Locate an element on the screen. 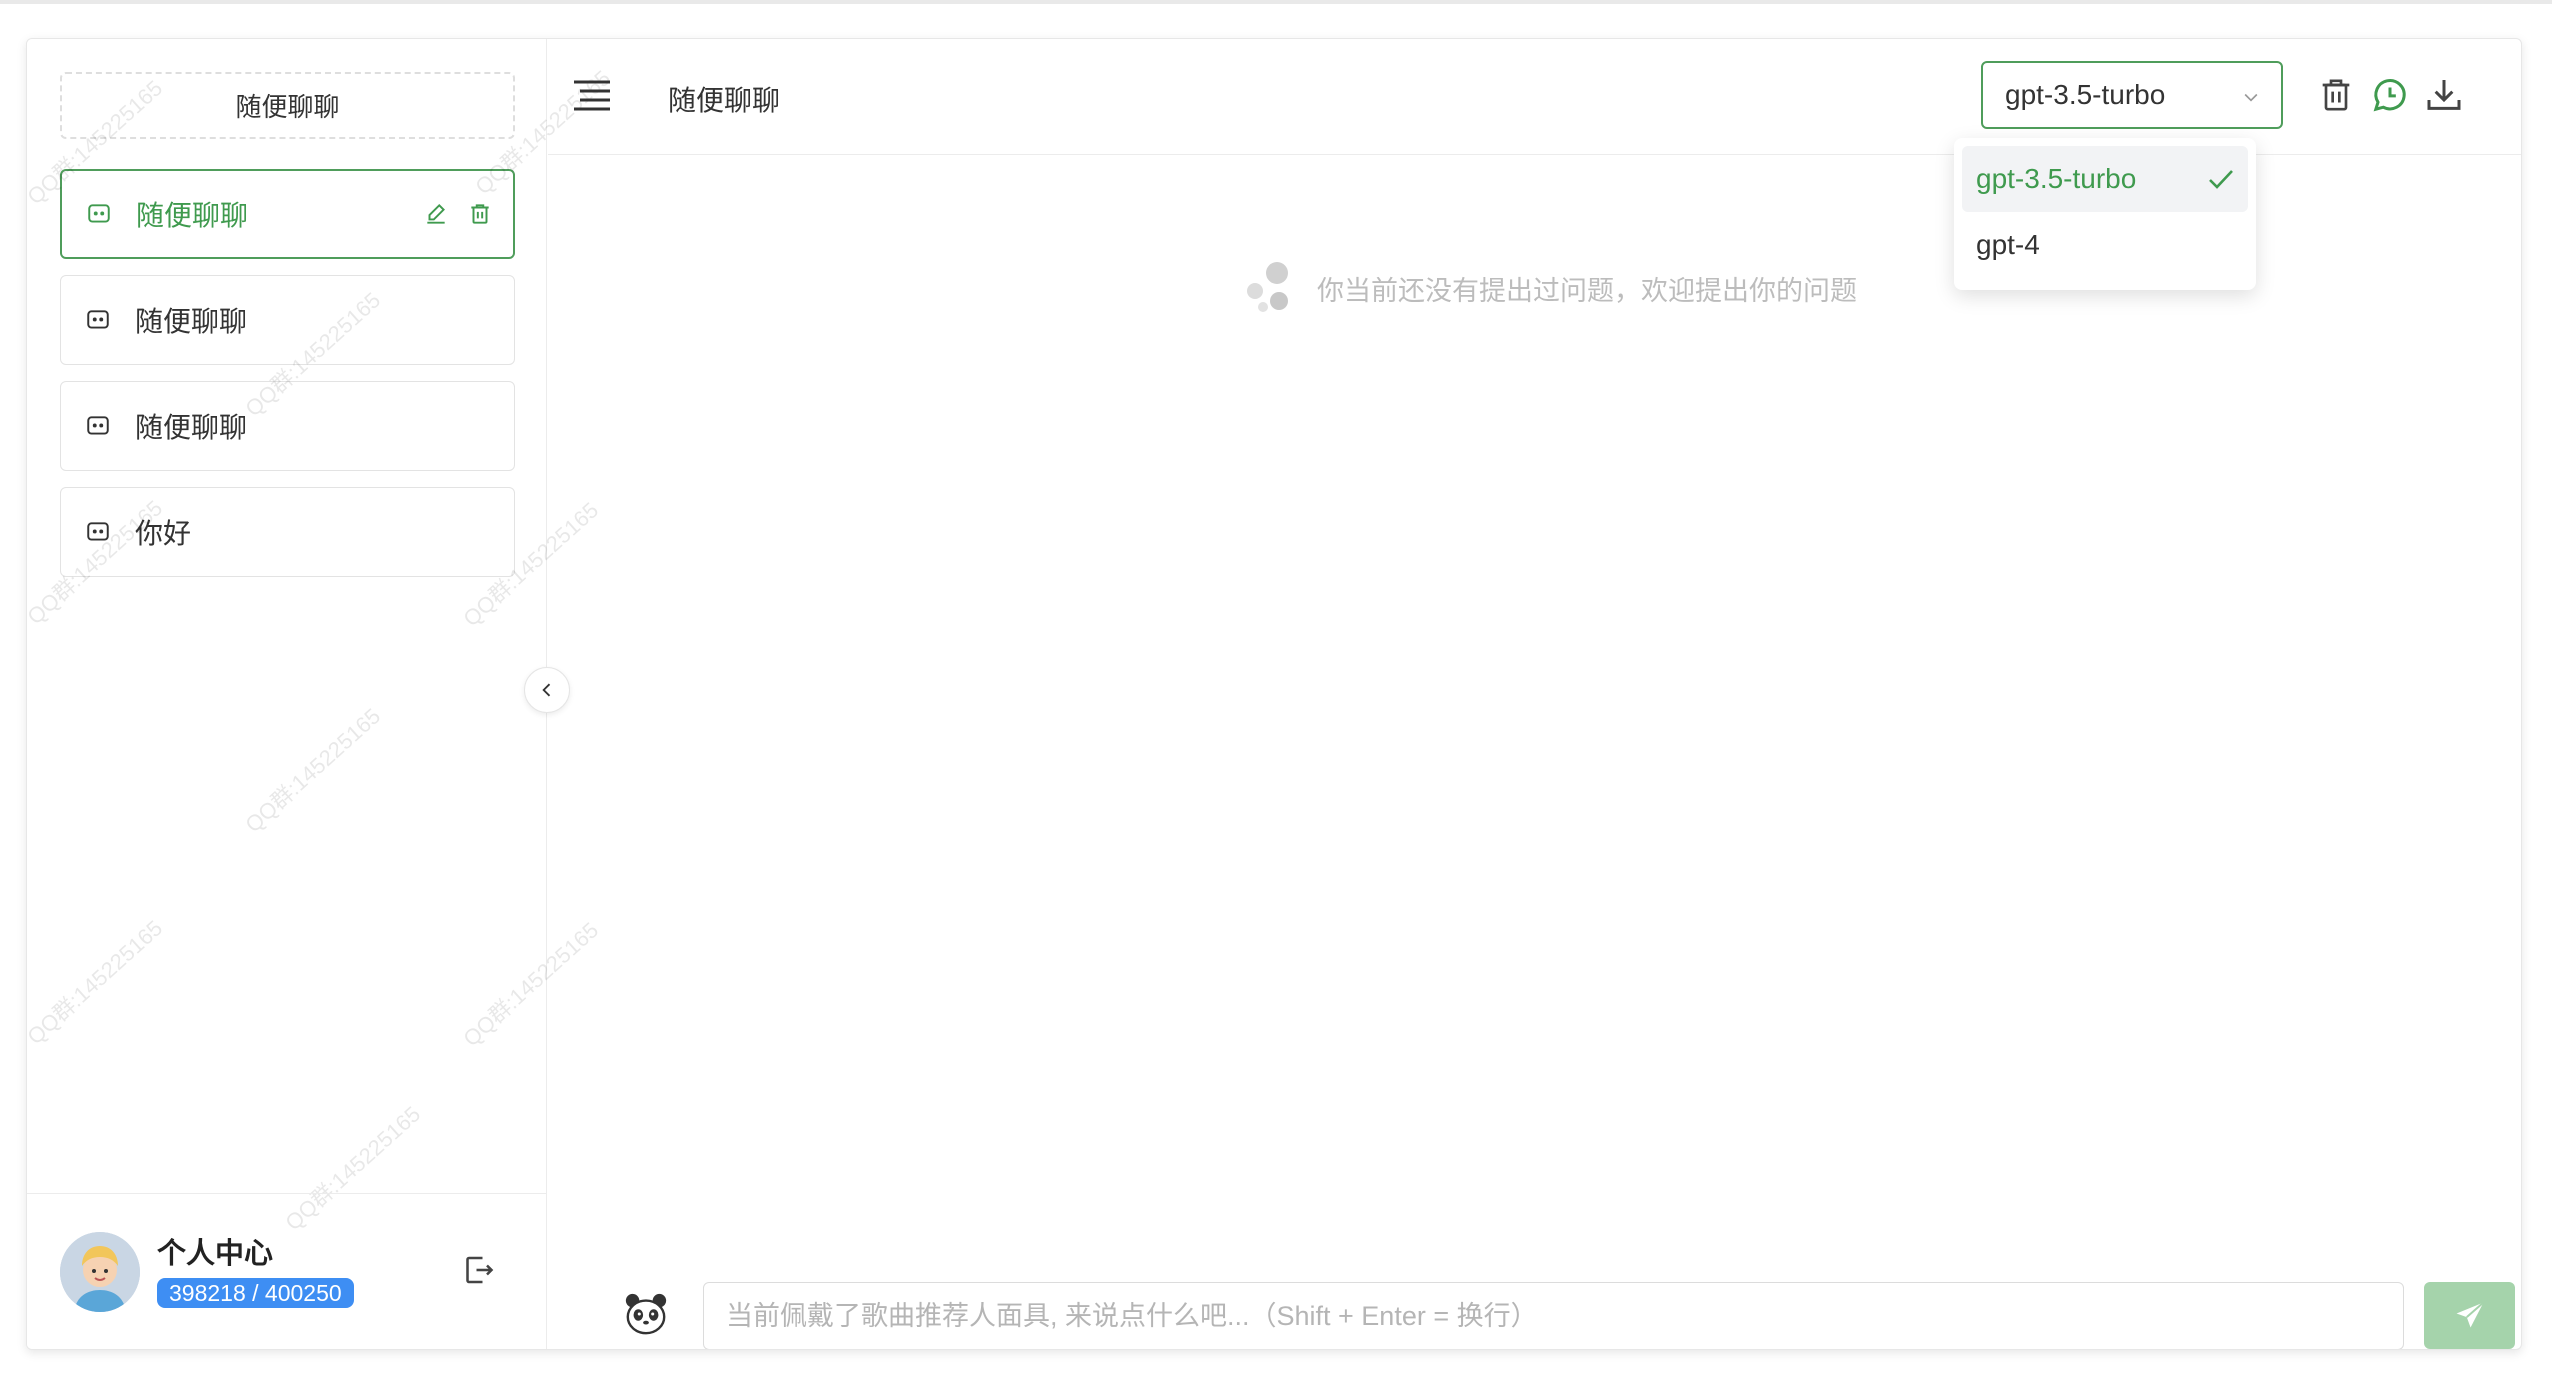  history-button is located at coordinates (2390, 95).